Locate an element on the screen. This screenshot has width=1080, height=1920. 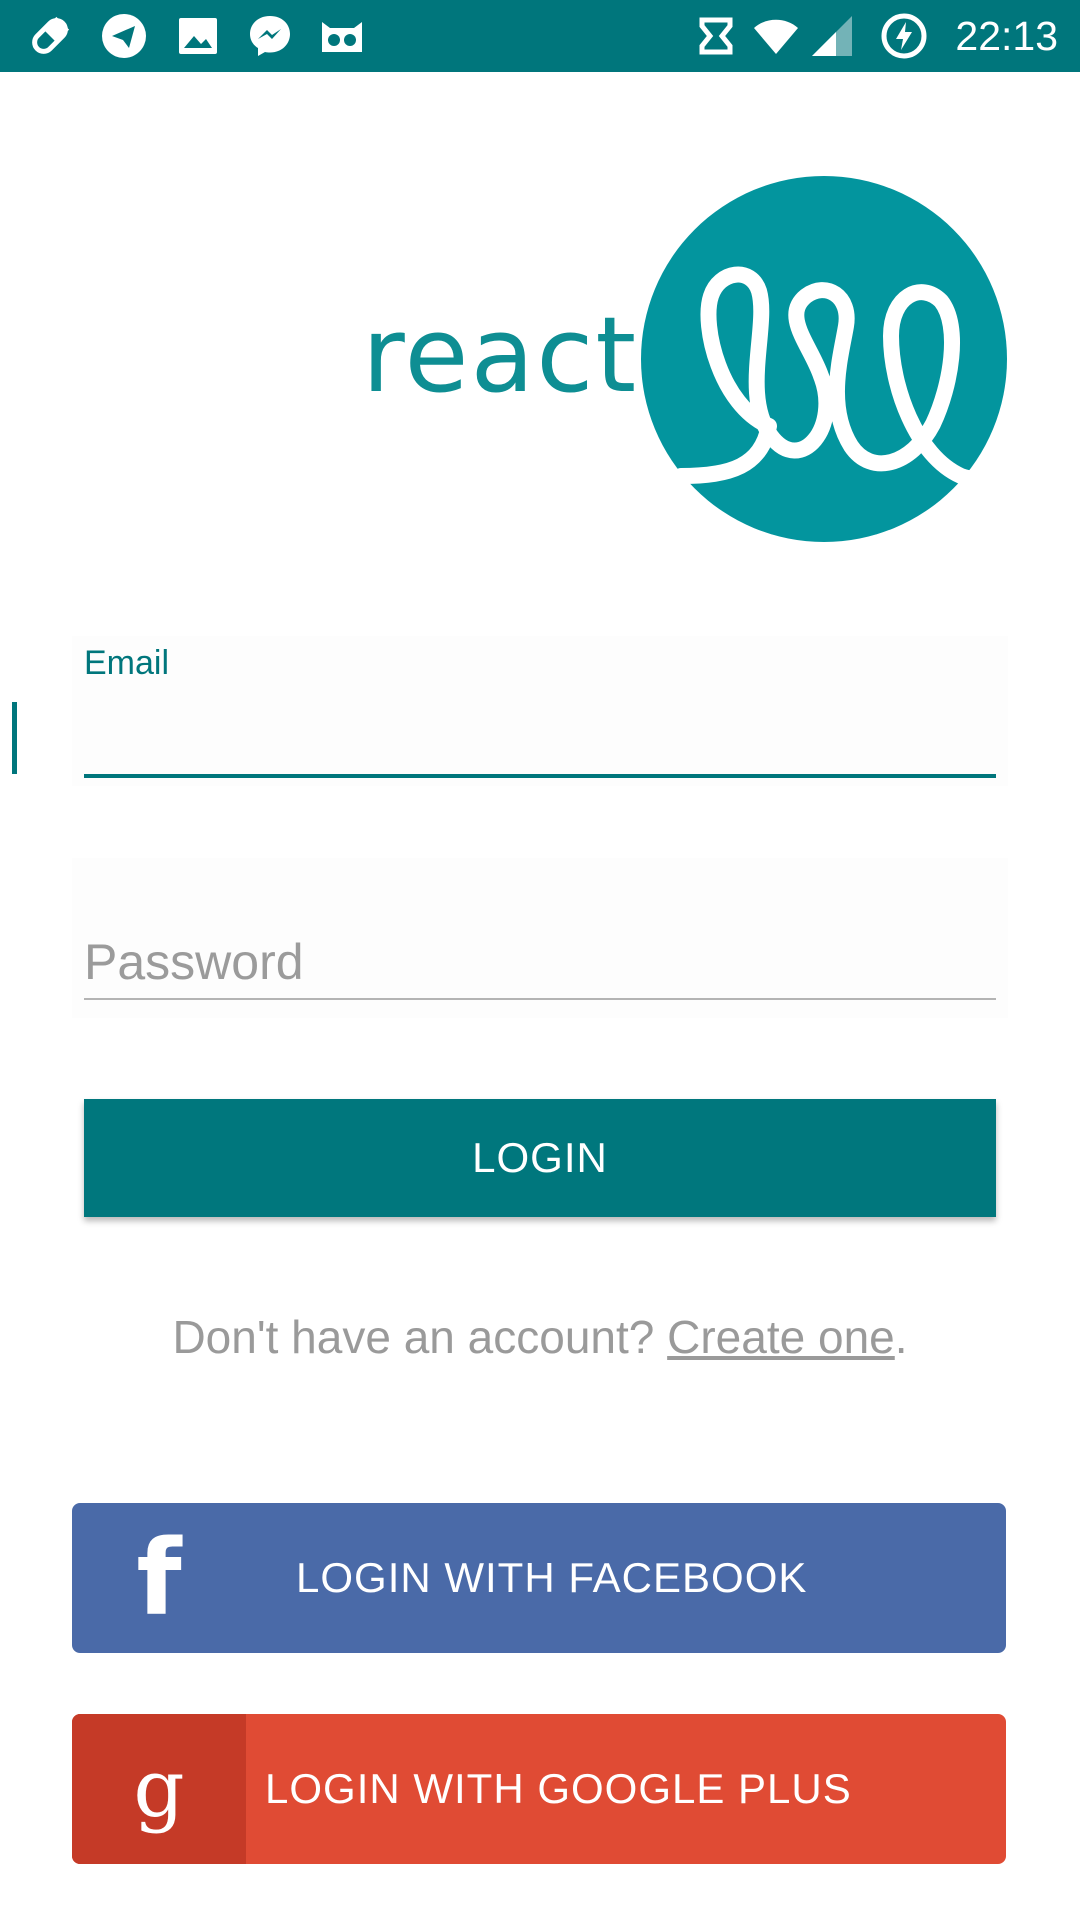
telegram-icon is located at coordinates (124, 36).